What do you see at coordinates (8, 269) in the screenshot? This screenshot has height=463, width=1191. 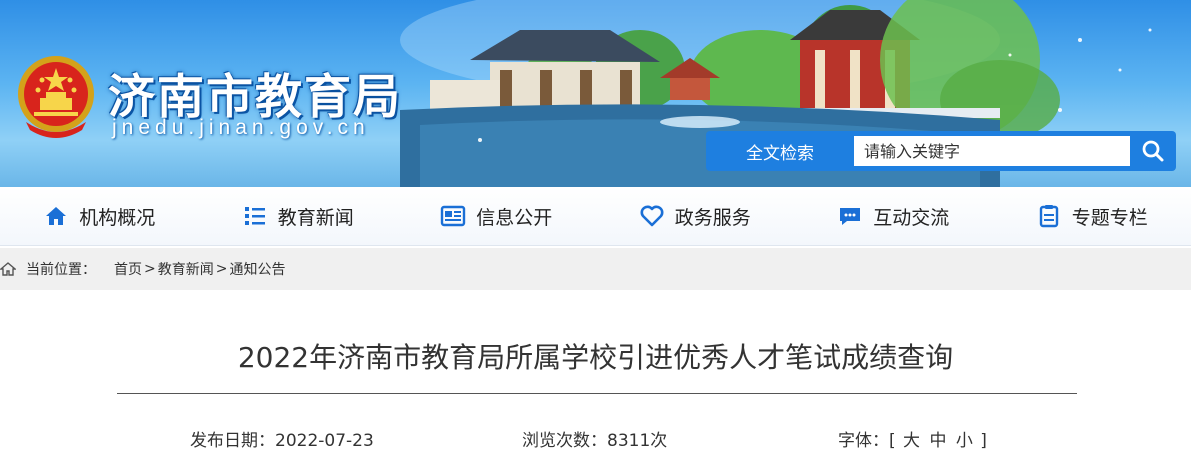 I see `location-home-icon` at bounding box center [8, 269].